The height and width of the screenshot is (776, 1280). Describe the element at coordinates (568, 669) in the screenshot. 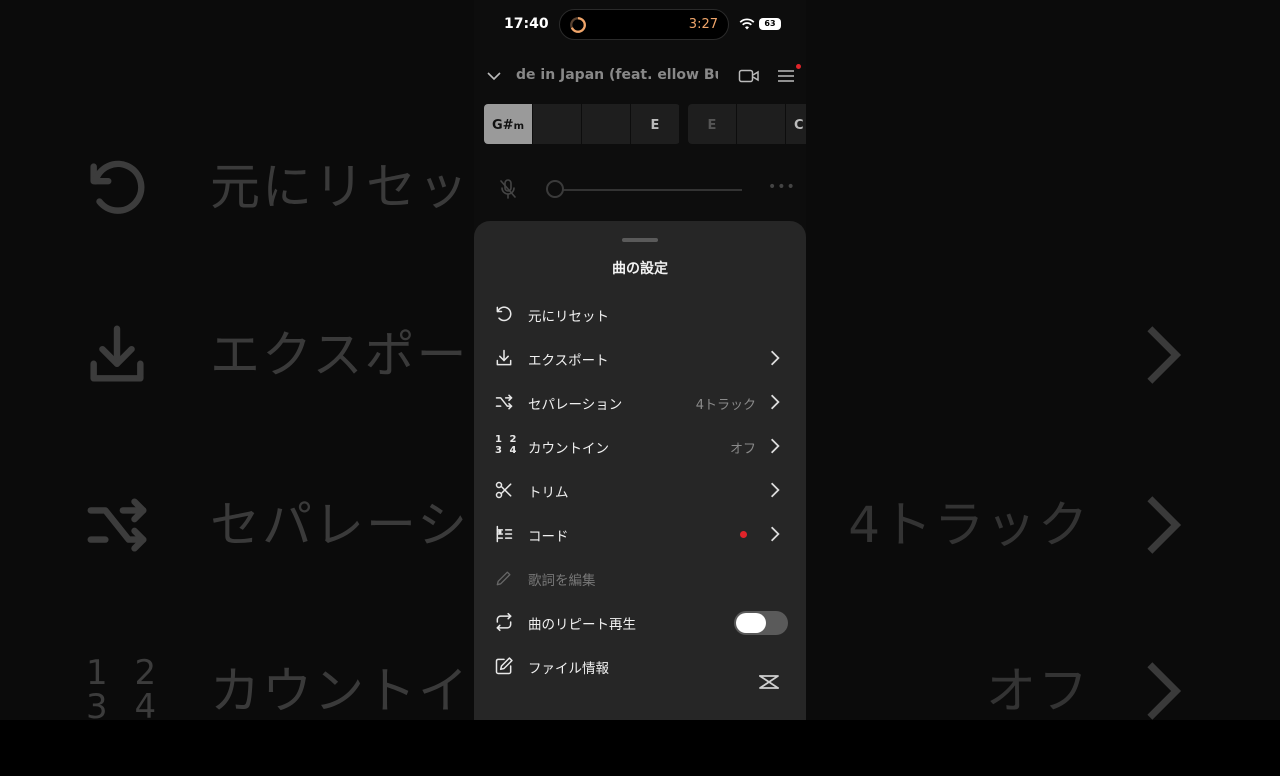

I see `menu-item-label: ファイル情報` at that location.